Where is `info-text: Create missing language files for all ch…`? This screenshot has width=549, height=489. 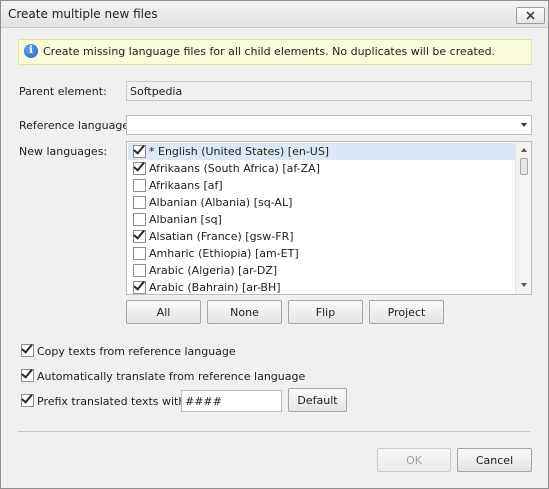
info-text: Create missing language files for all ch… is located at coordinates (269, 51).